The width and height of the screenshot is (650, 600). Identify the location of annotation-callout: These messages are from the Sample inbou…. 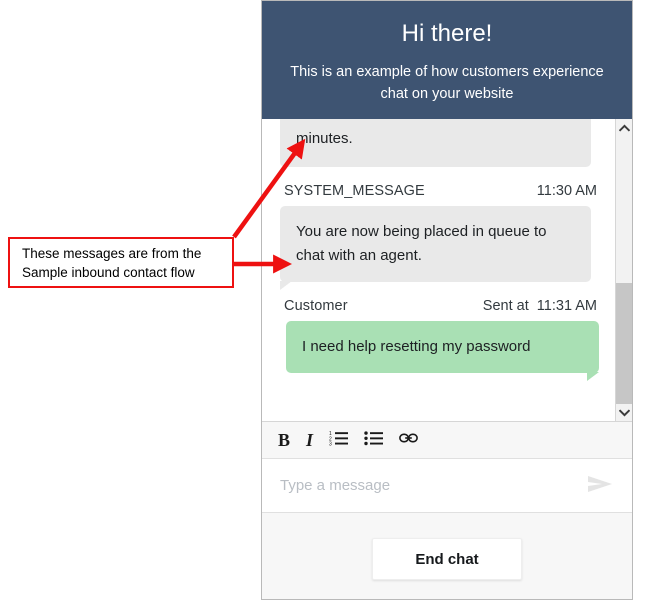
(121, 262).